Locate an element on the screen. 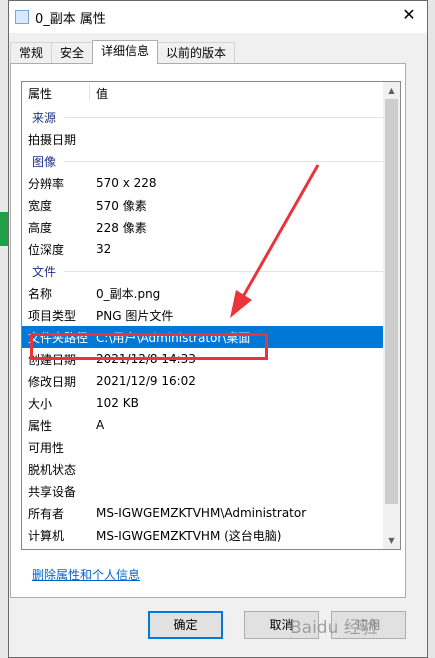 The width and height of the screenshot is (435, 658). vertical-scrollbar: ▲ ▼ is located at coordinates (391, 315).